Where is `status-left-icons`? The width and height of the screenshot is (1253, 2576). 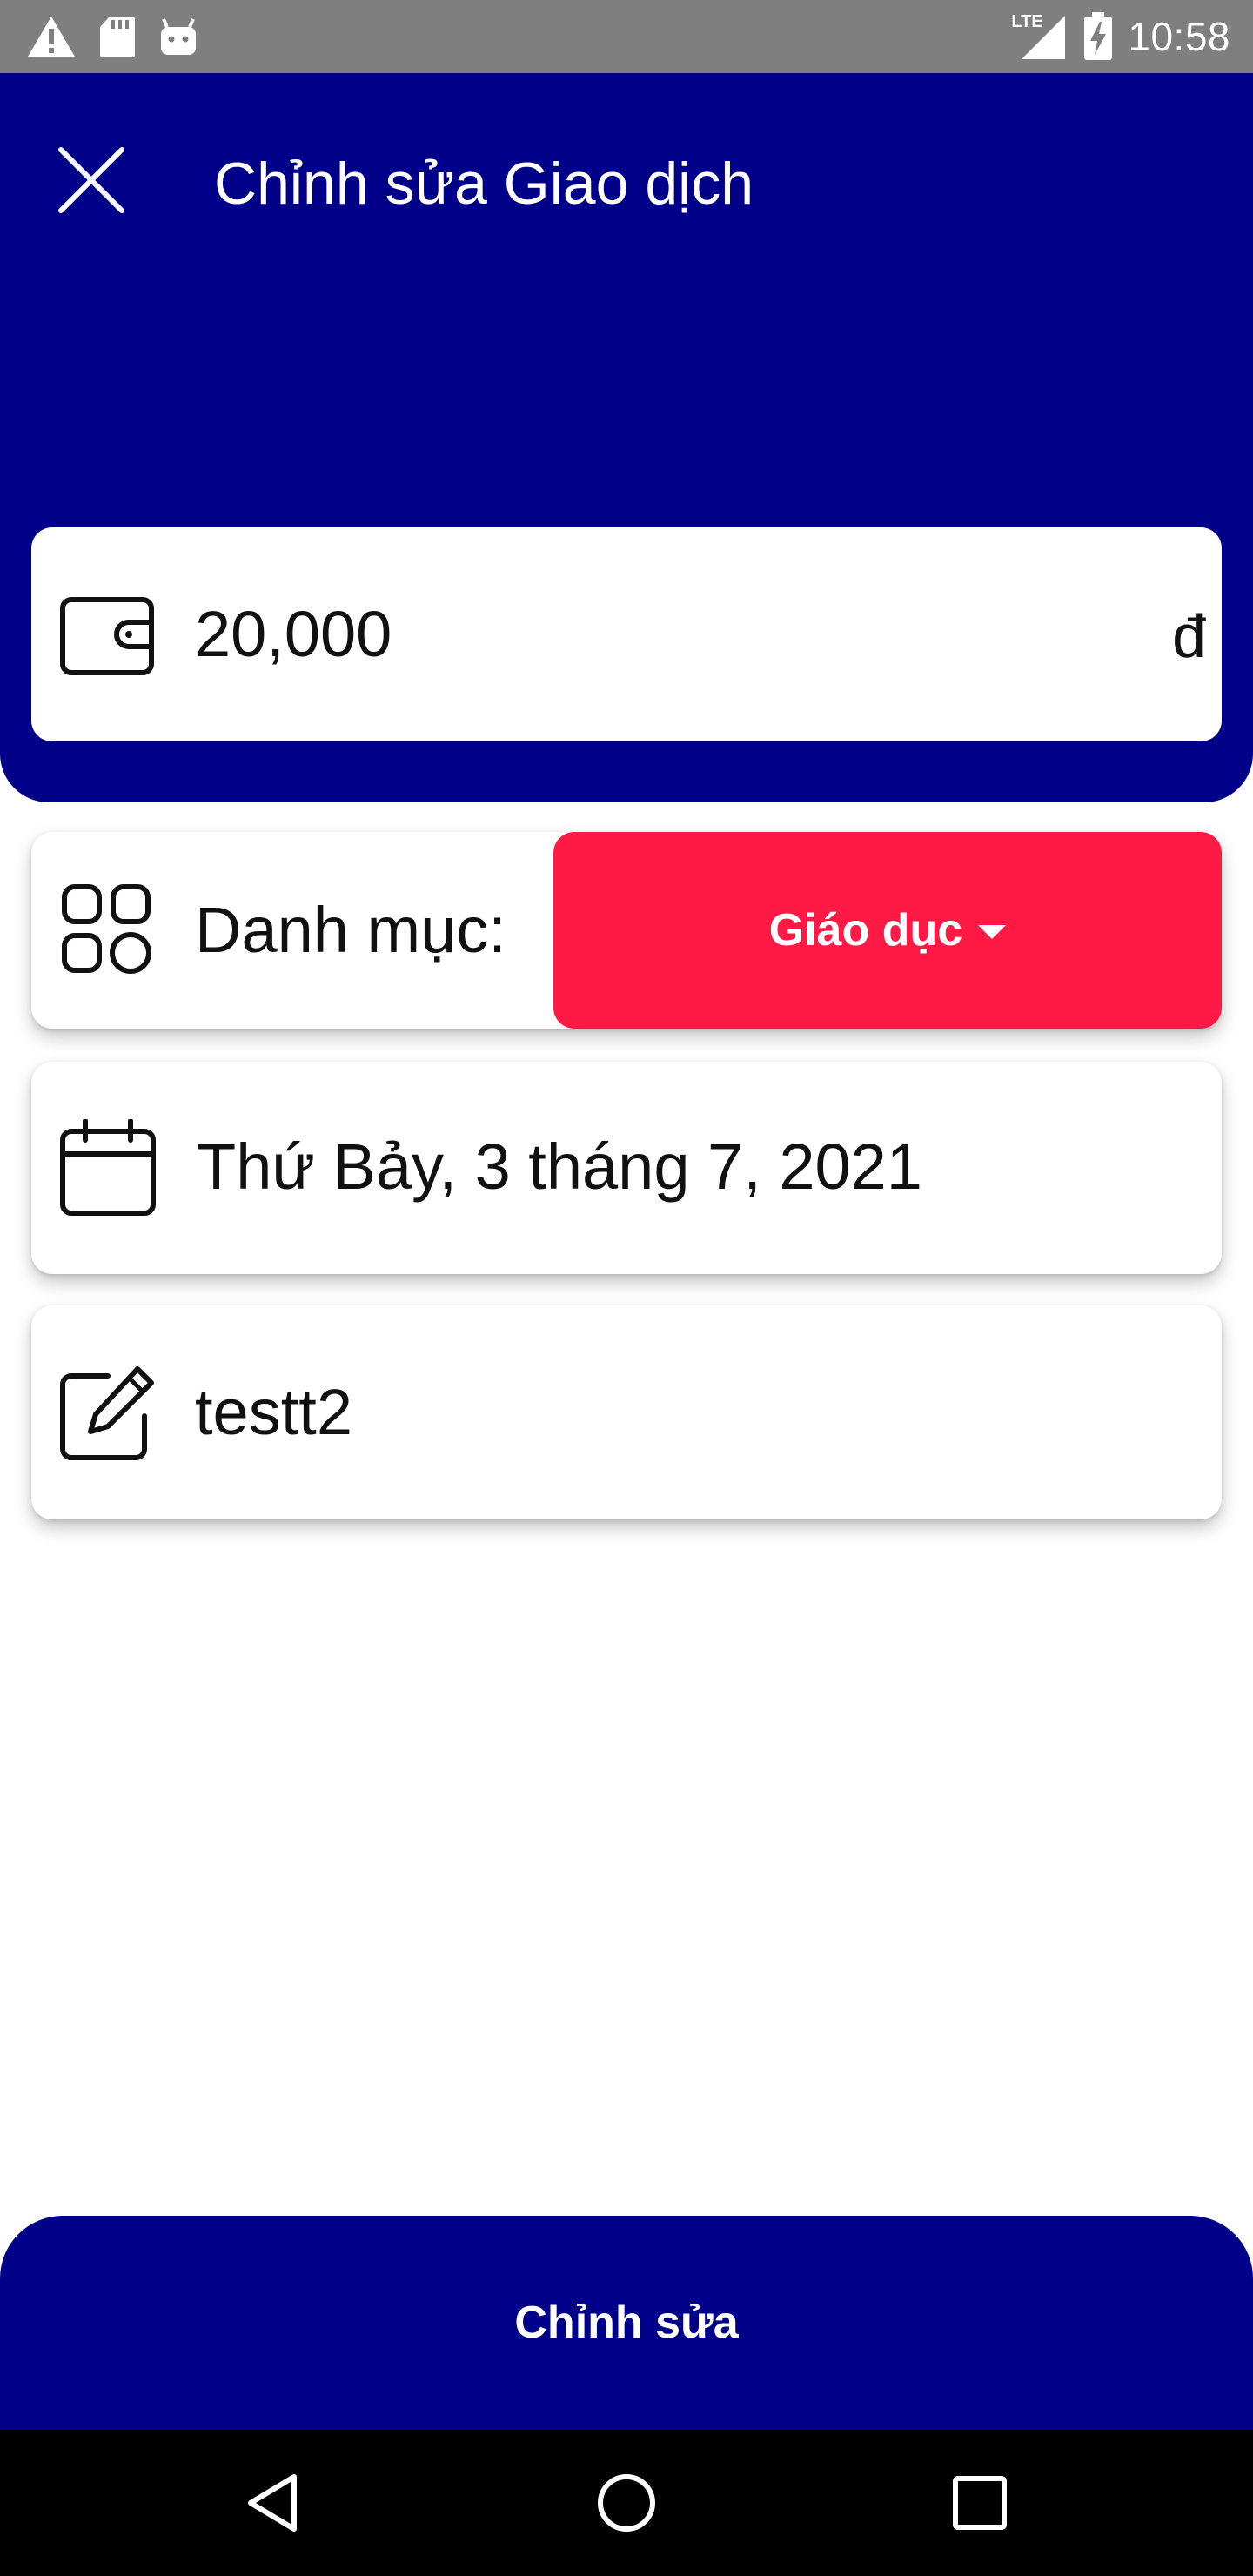
status-left-icons is located at coordinates (112, 37).